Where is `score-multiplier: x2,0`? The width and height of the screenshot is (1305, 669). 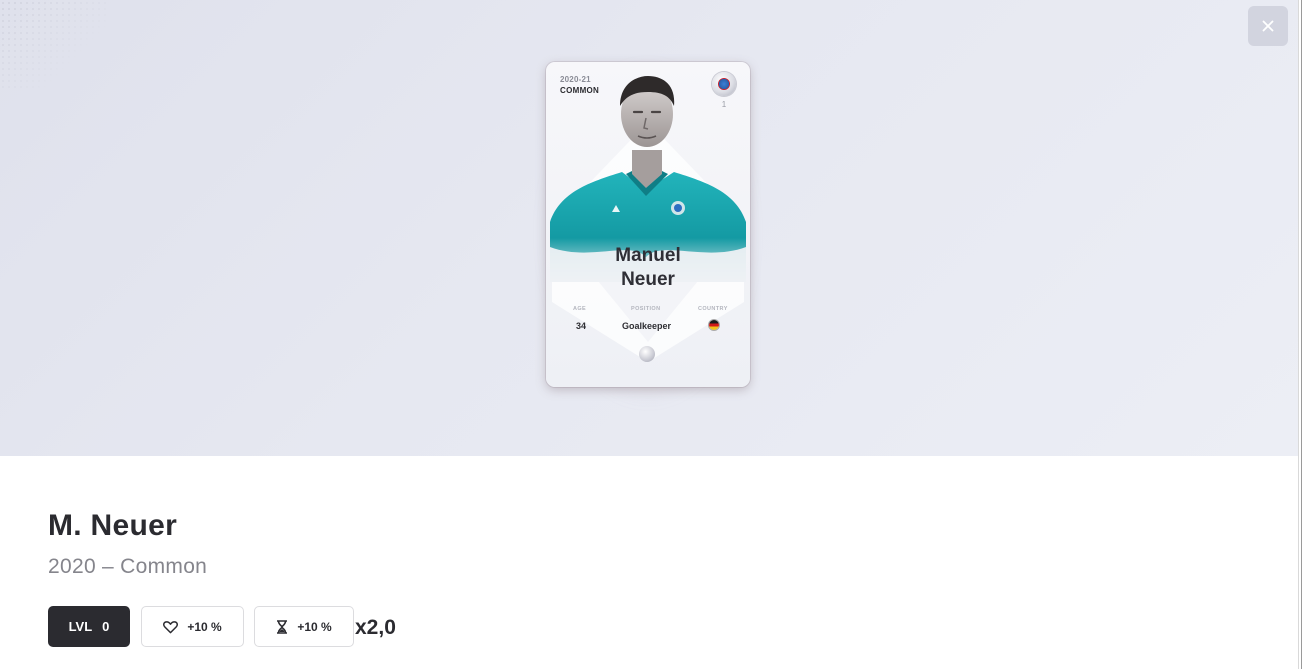 score-multiplier: x2,0 is located at coordinates (375, 627).